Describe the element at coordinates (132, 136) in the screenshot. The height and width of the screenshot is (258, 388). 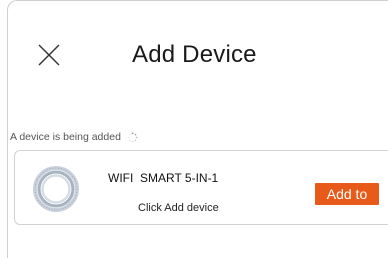
I see `loading-spinner-icon` at that location.